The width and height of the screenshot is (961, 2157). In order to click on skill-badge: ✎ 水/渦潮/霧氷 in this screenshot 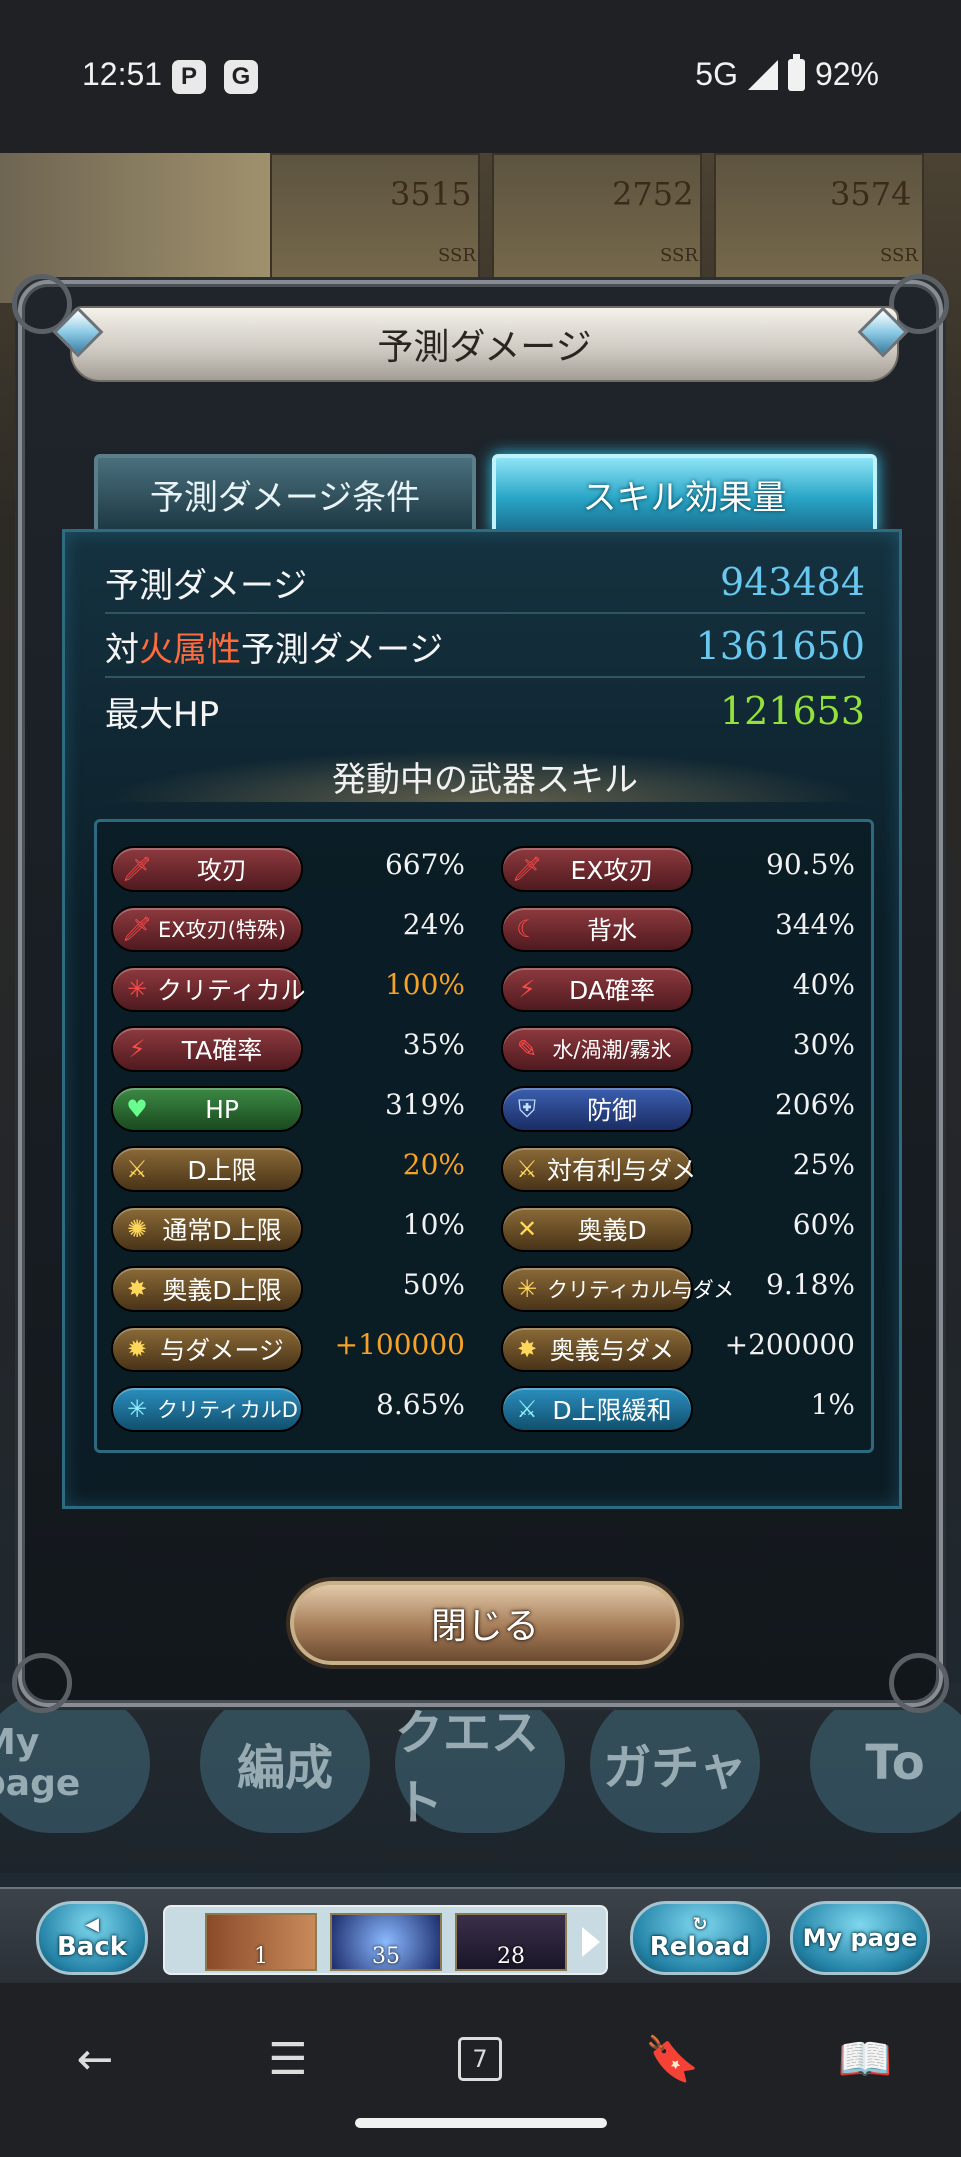, I will do `click(597, 1049)`.